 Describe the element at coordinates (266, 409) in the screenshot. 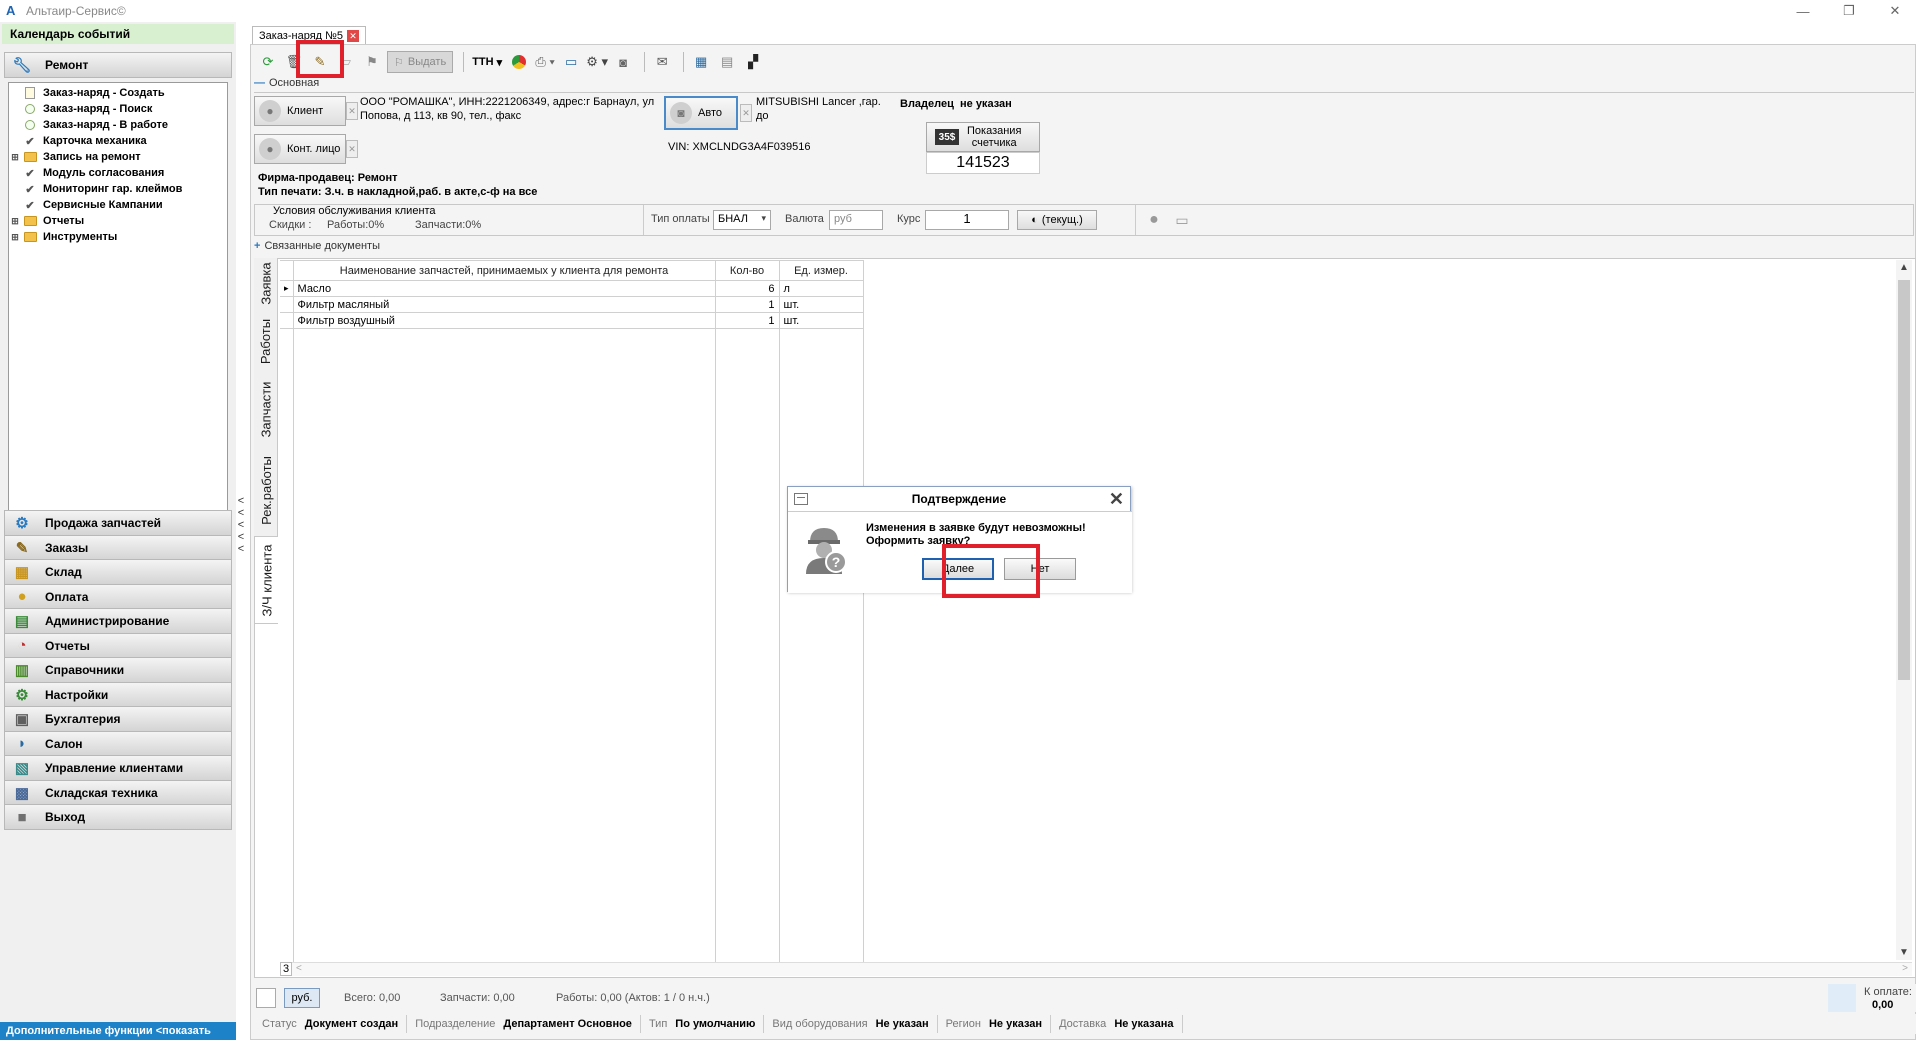

I see `tab-parts: Запчасти` at that location.